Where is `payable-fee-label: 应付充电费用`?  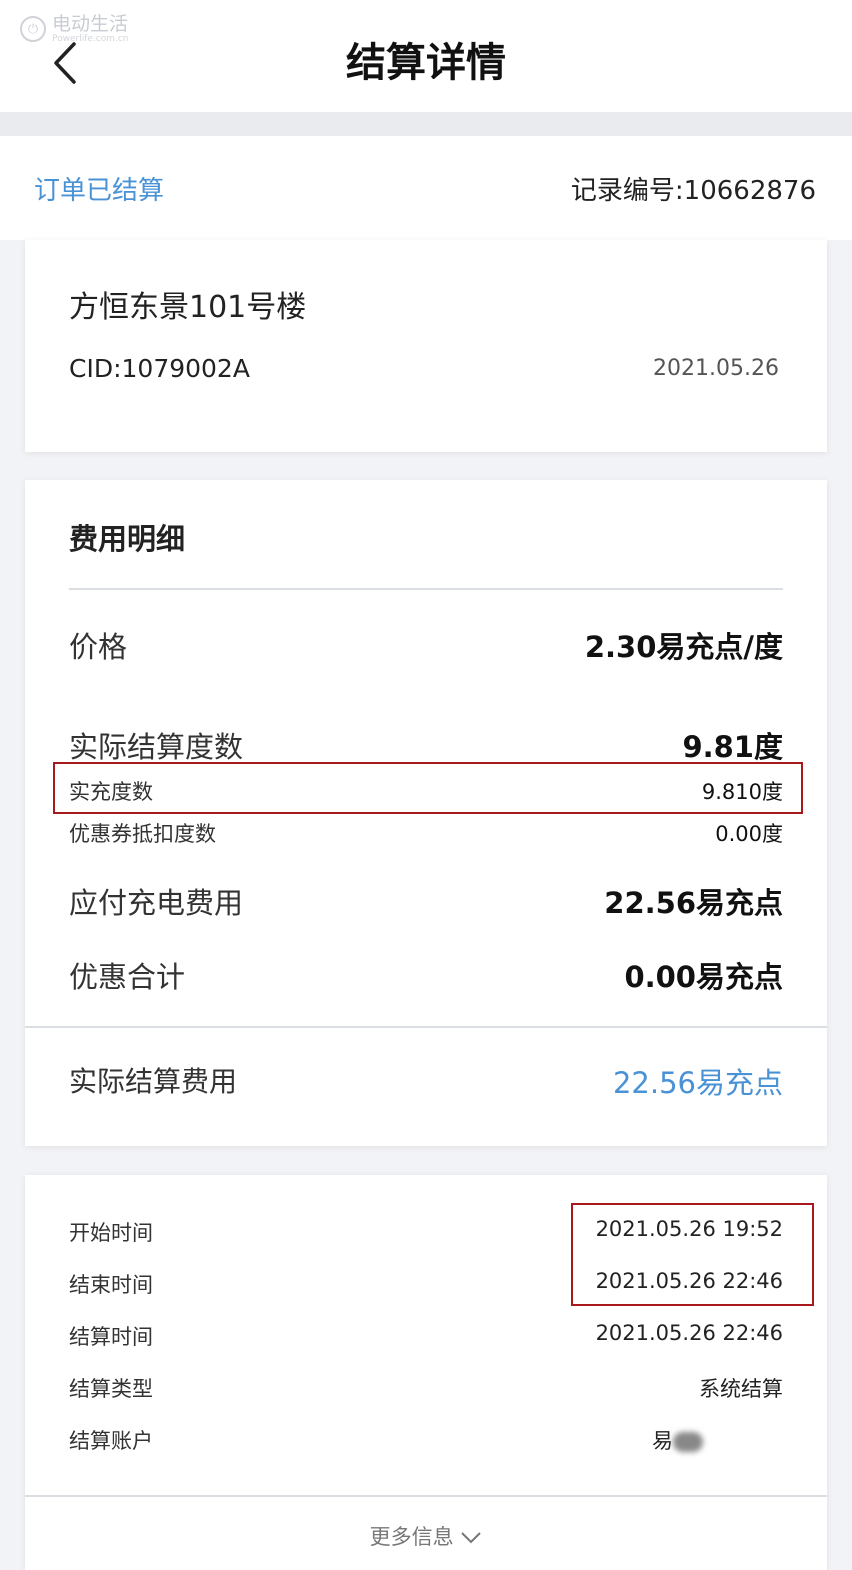 payable-fee-label: 应付充电费用 is located at coordinates (156, 903).